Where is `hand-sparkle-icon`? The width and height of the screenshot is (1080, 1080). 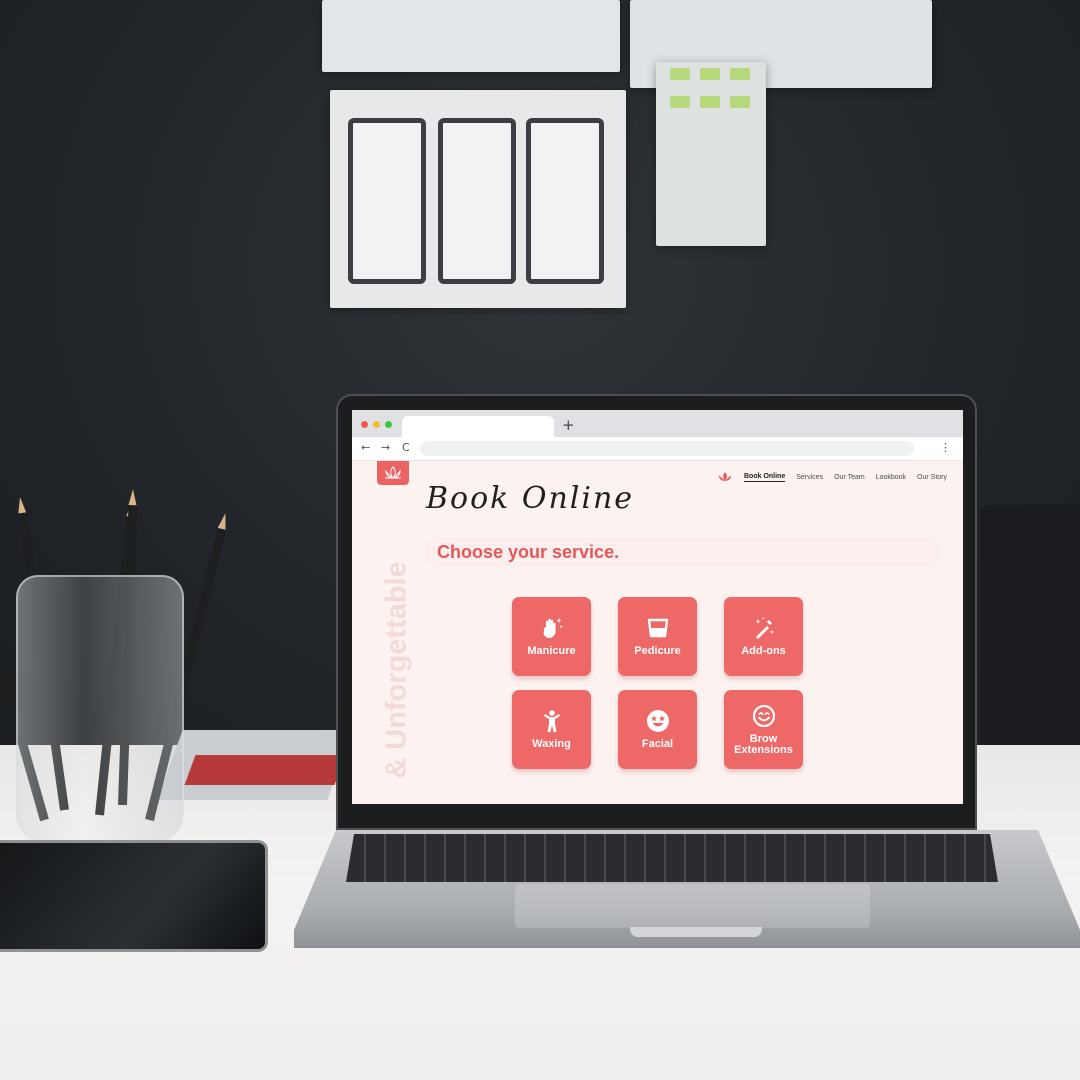
hand-sparkle-icon is located at coordinates (553, 628).